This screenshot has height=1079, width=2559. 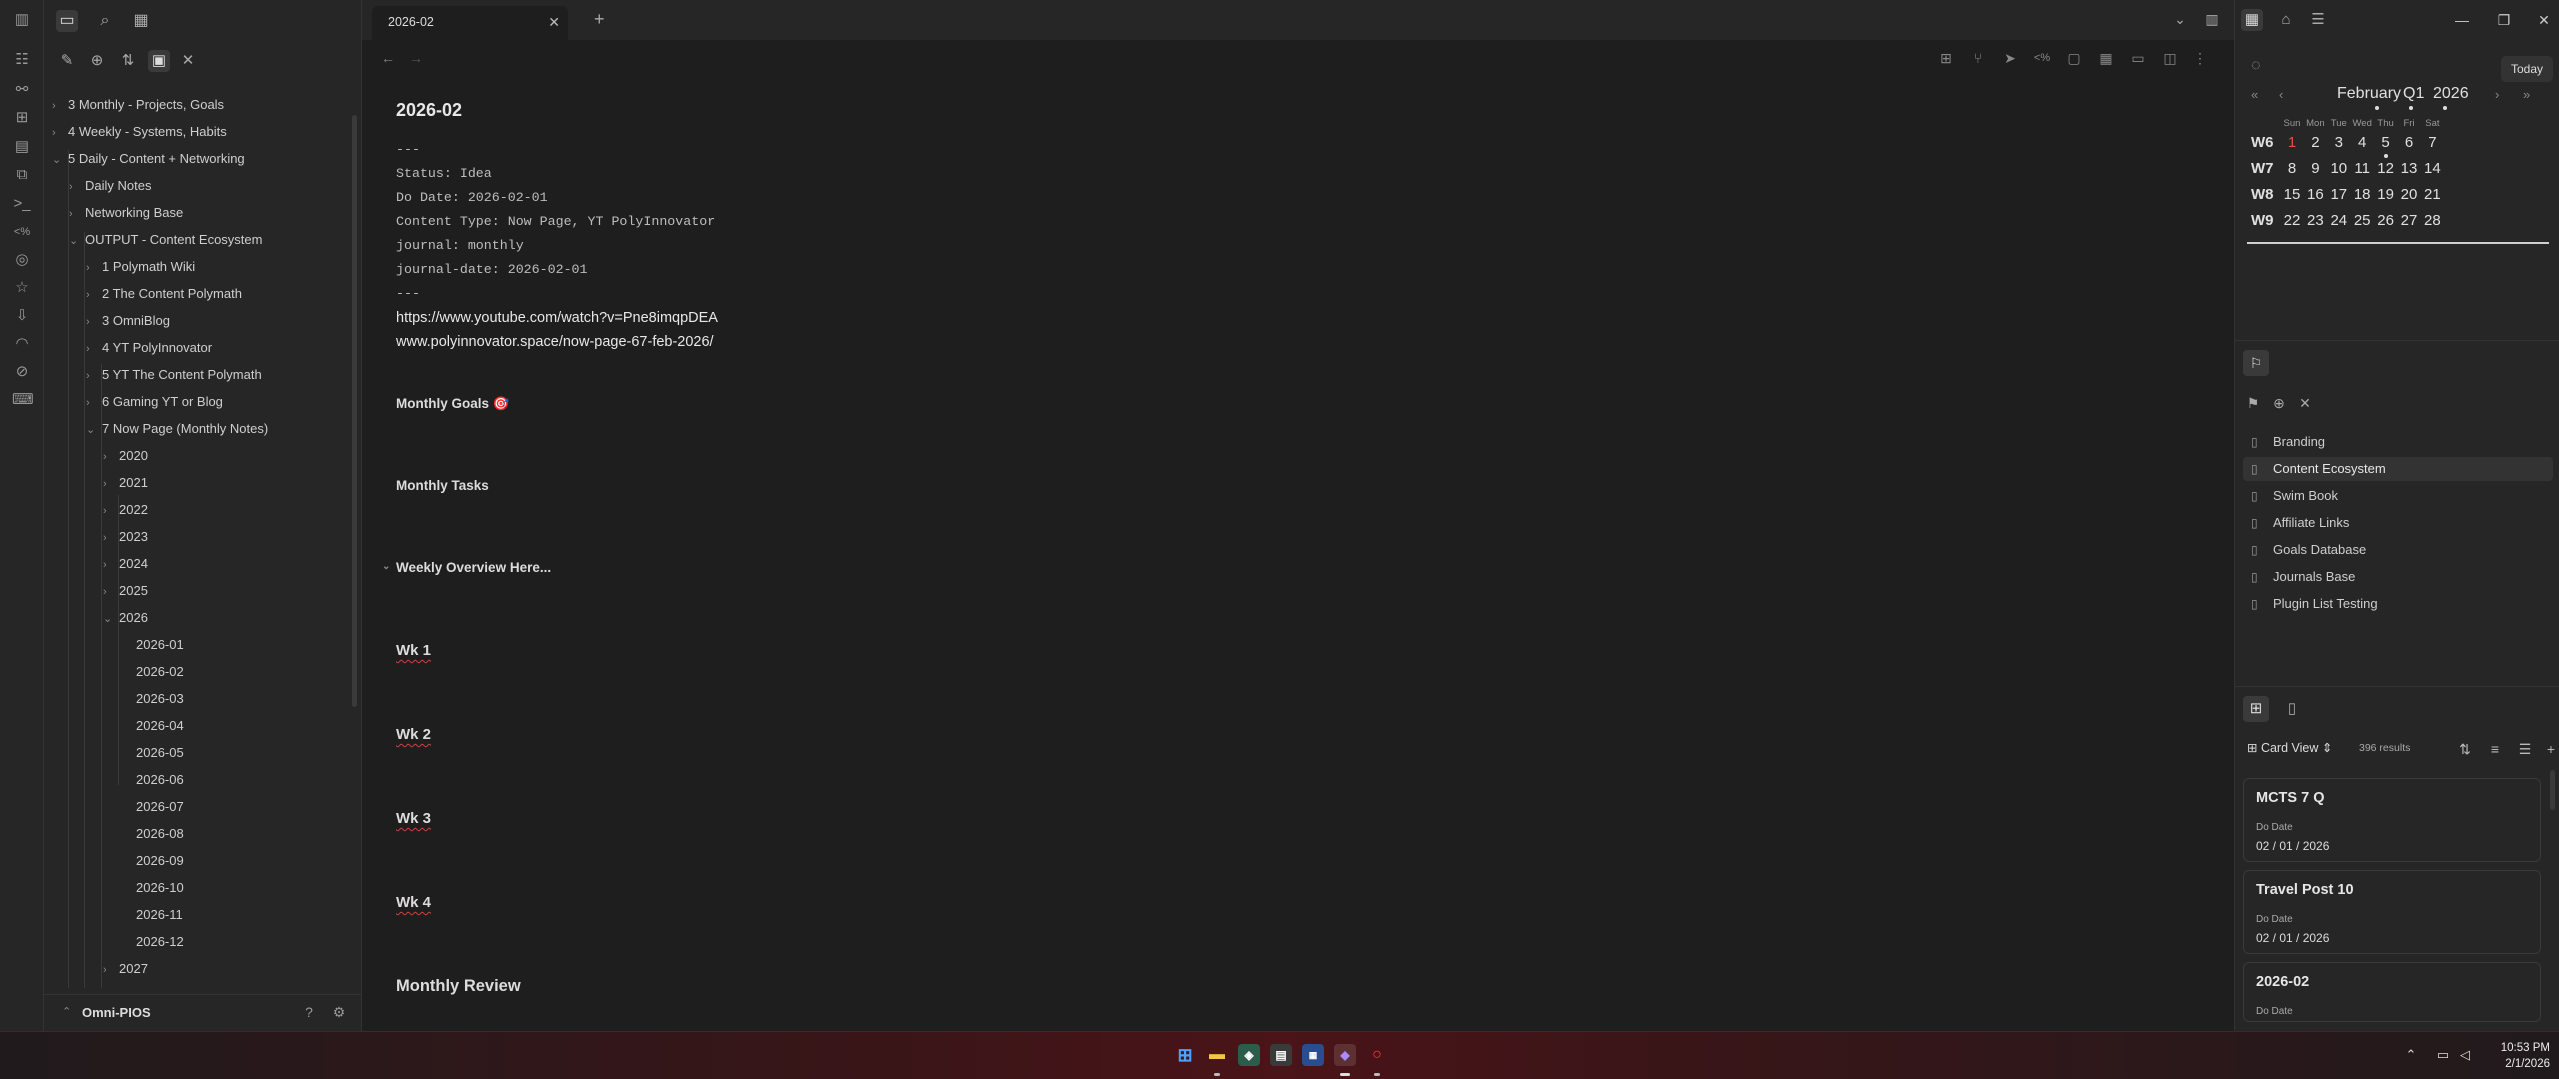 What do you see at coordinates (2432, 142) in the screenshot?
I see `calendar-day: 7` at bounding box center [2432, 142].